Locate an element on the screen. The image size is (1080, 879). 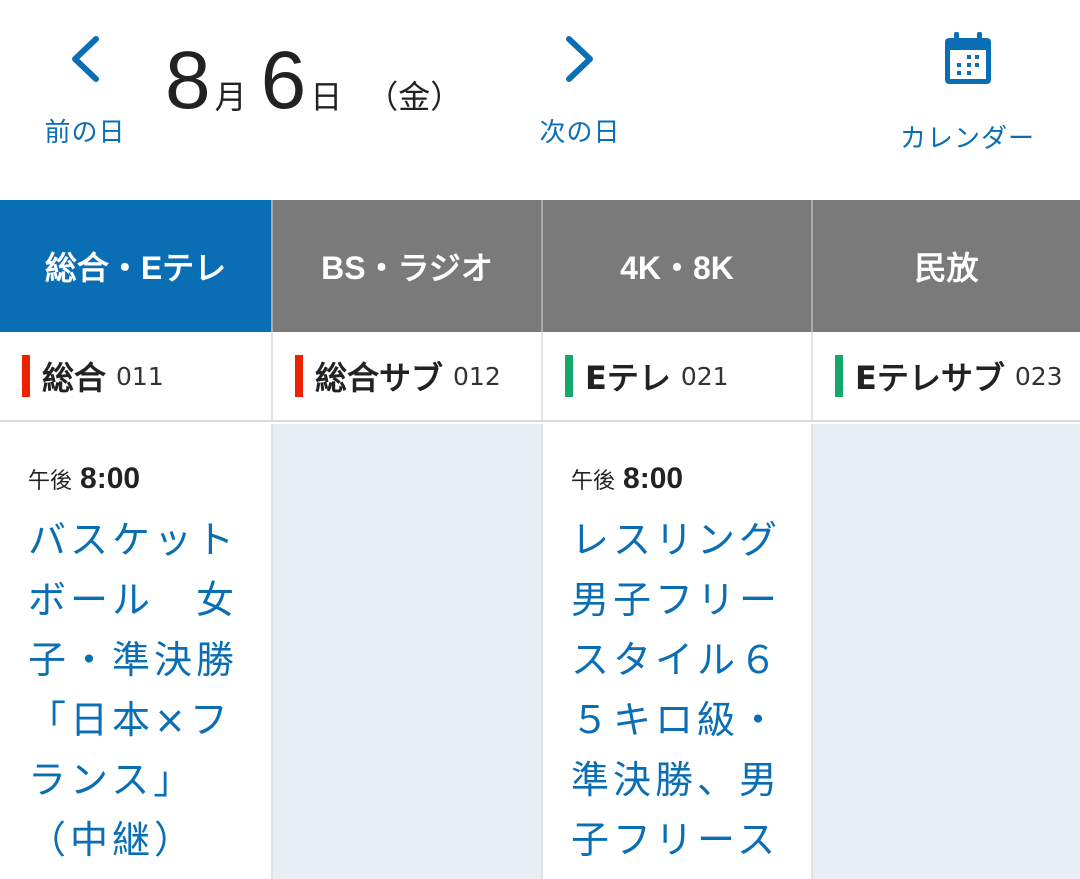
program-column-etele-sub is located at coordinates (945, 651).